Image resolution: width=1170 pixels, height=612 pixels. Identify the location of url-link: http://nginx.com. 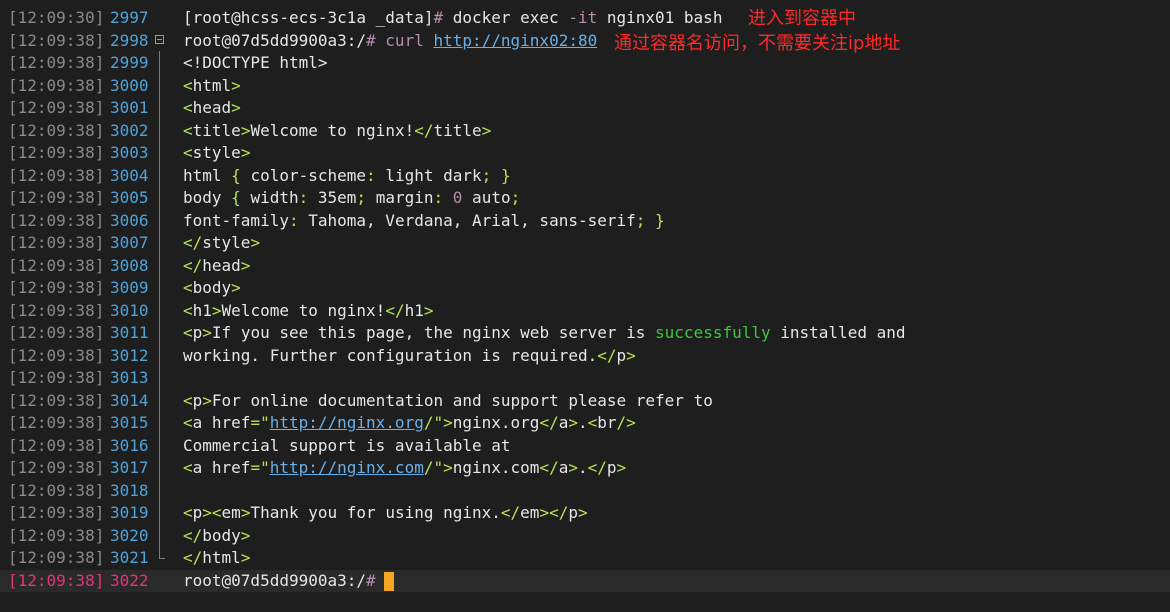
(347, 467).